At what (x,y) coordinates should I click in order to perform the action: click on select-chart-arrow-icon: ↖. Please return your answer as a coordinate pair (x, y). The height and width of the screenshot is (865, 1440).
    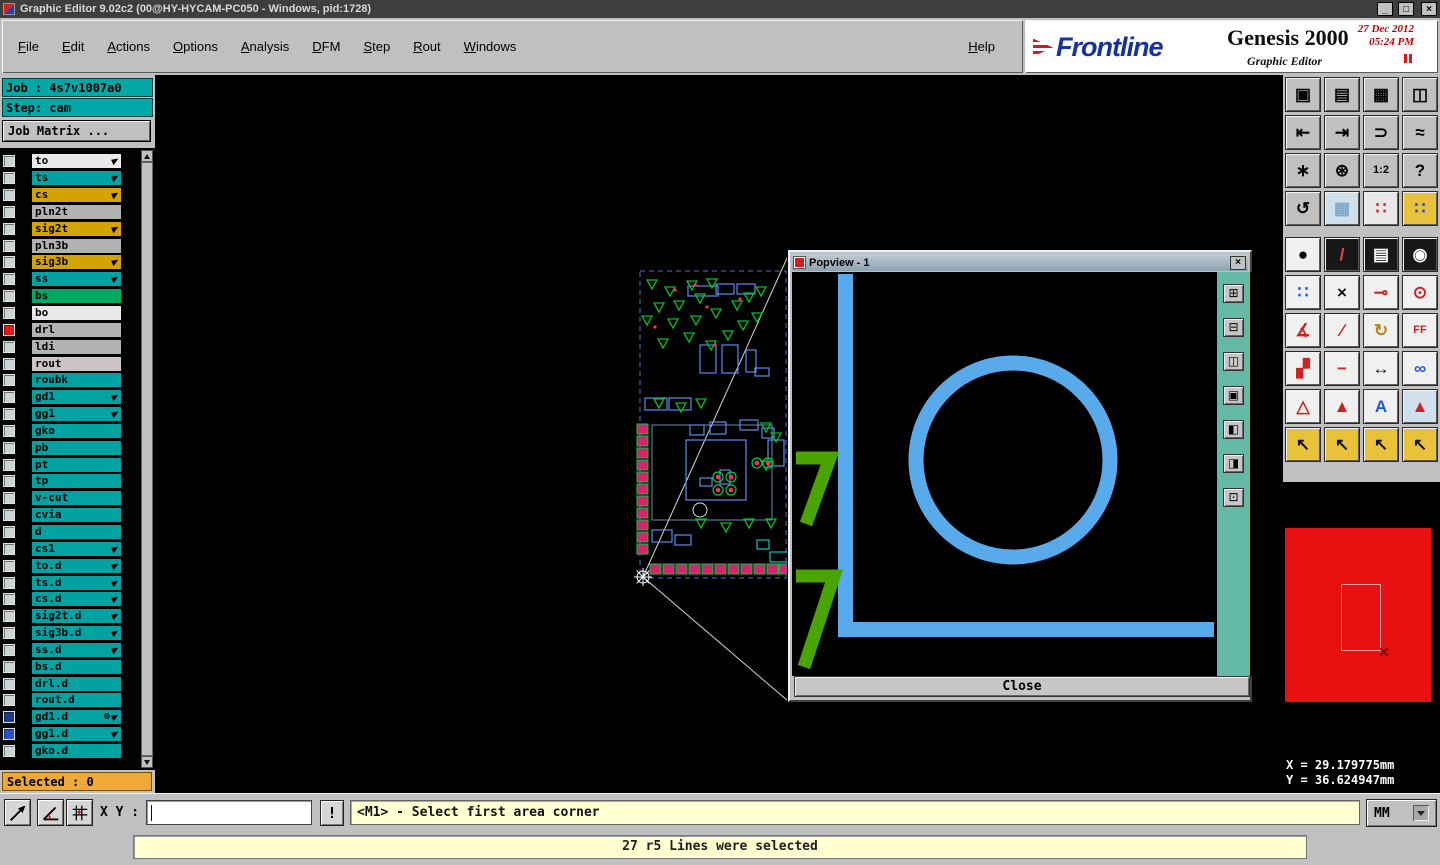
    Looking at the image, I should click on (1420, 444).